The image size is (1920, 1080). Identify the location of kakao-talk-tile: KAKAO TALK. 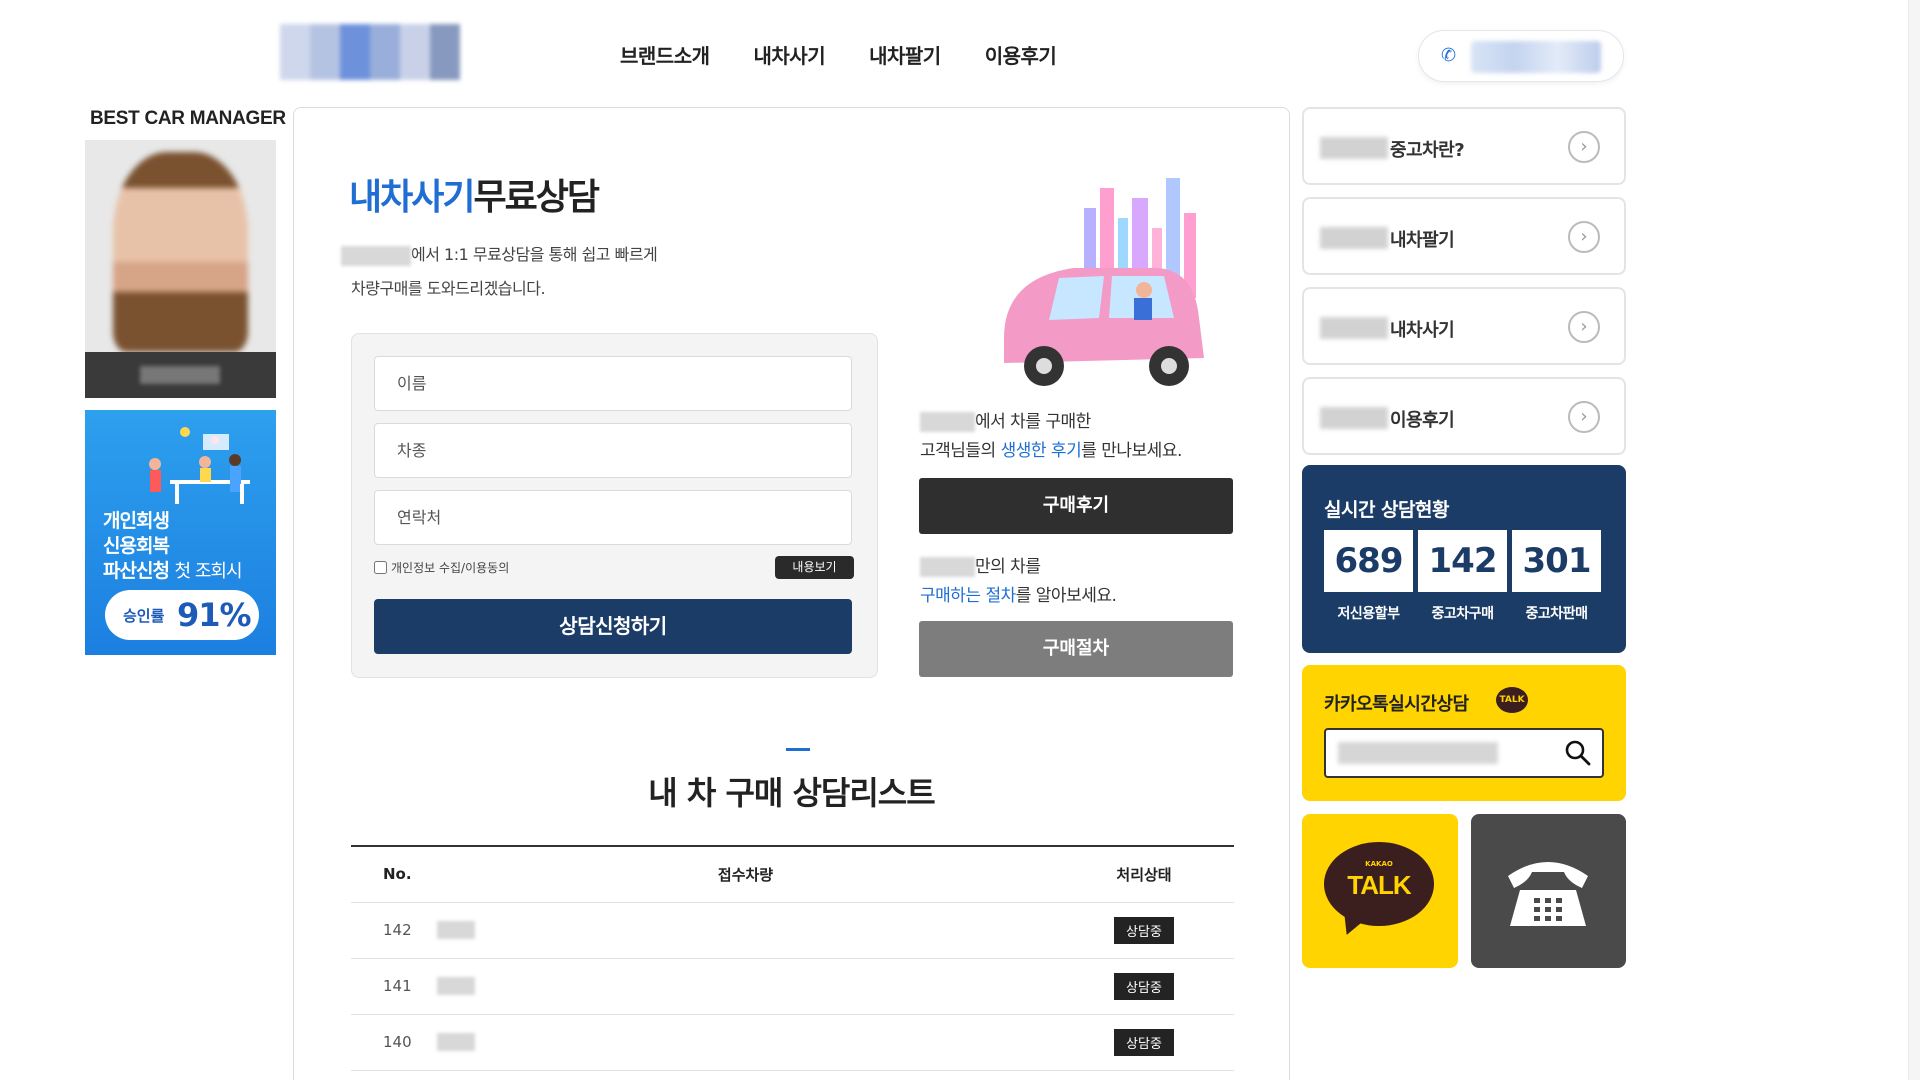
(1380, 891).